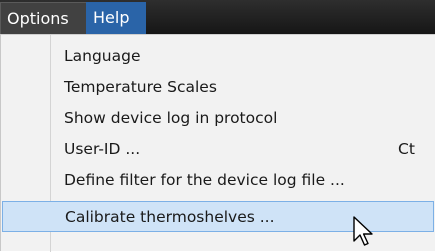  What do you see at coordinates (140, 87) in the screenshot?
I see `menu-item-label: Temperature Scales` at bounding box center [140, 87].